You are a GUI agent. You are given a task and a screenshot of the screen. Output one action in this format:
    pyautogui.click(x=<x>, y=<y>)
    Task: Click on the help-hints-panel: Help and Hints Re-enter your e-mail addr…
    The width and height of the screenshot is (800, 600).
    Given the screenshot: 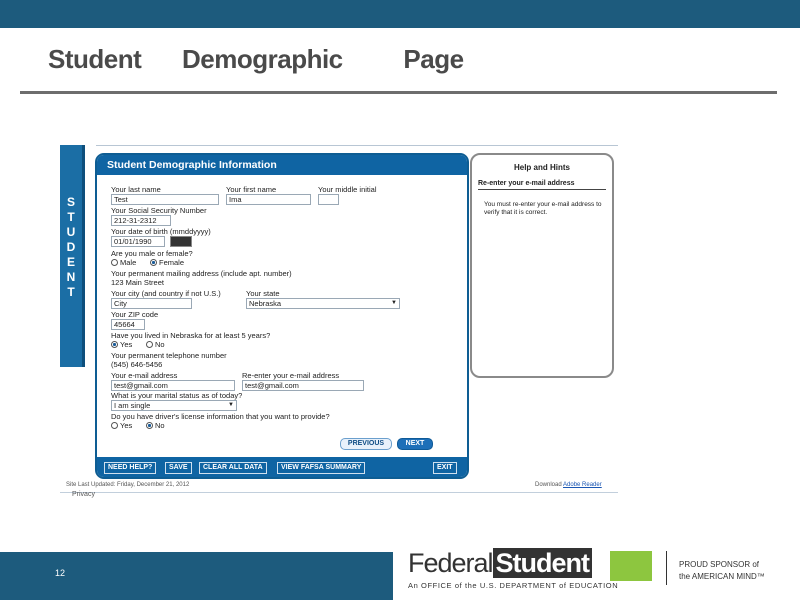 What is the action you would take?
    pyautogui.click(x=542, y=265)
    